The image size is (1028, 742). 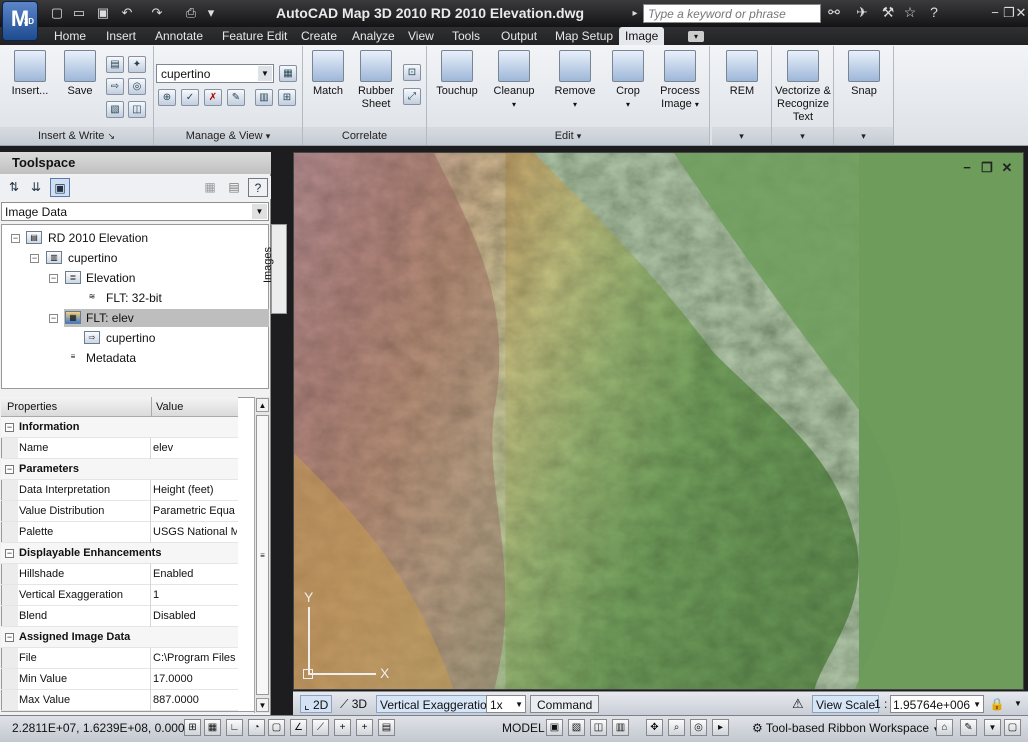 What do you see at coordinates (888, 12) in the screenshot?
I see `communication-icon: ⚒` at bounding box center [888, 12].